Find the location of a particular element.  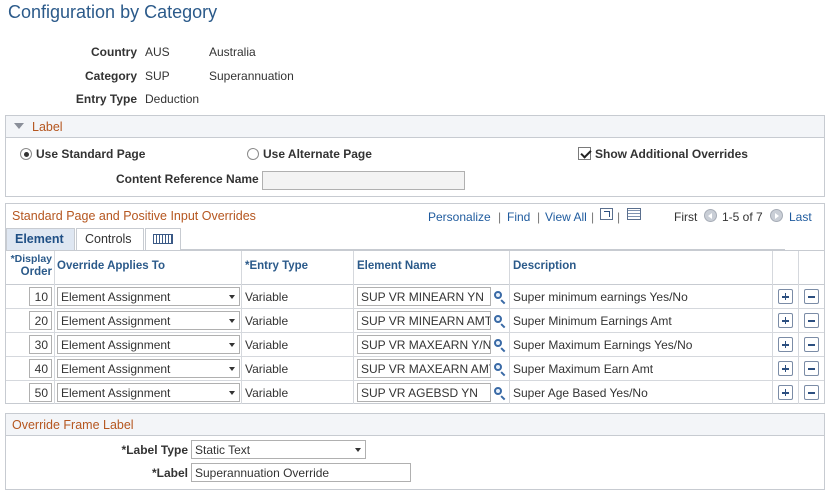

alternate-page-radio is located at coordinates (253, 154).